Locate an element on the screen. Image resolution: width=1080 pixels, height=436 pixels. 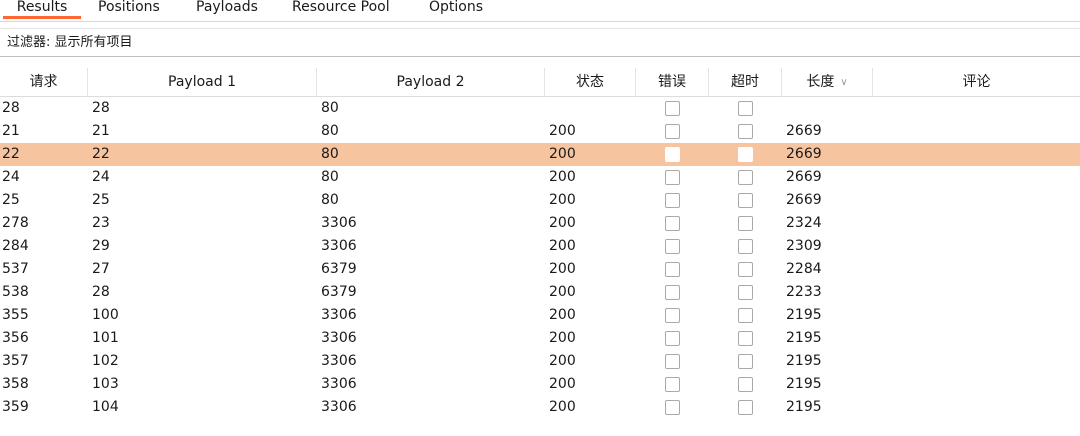
table-row: 28 28 80 is located at coordinates (540, 108).